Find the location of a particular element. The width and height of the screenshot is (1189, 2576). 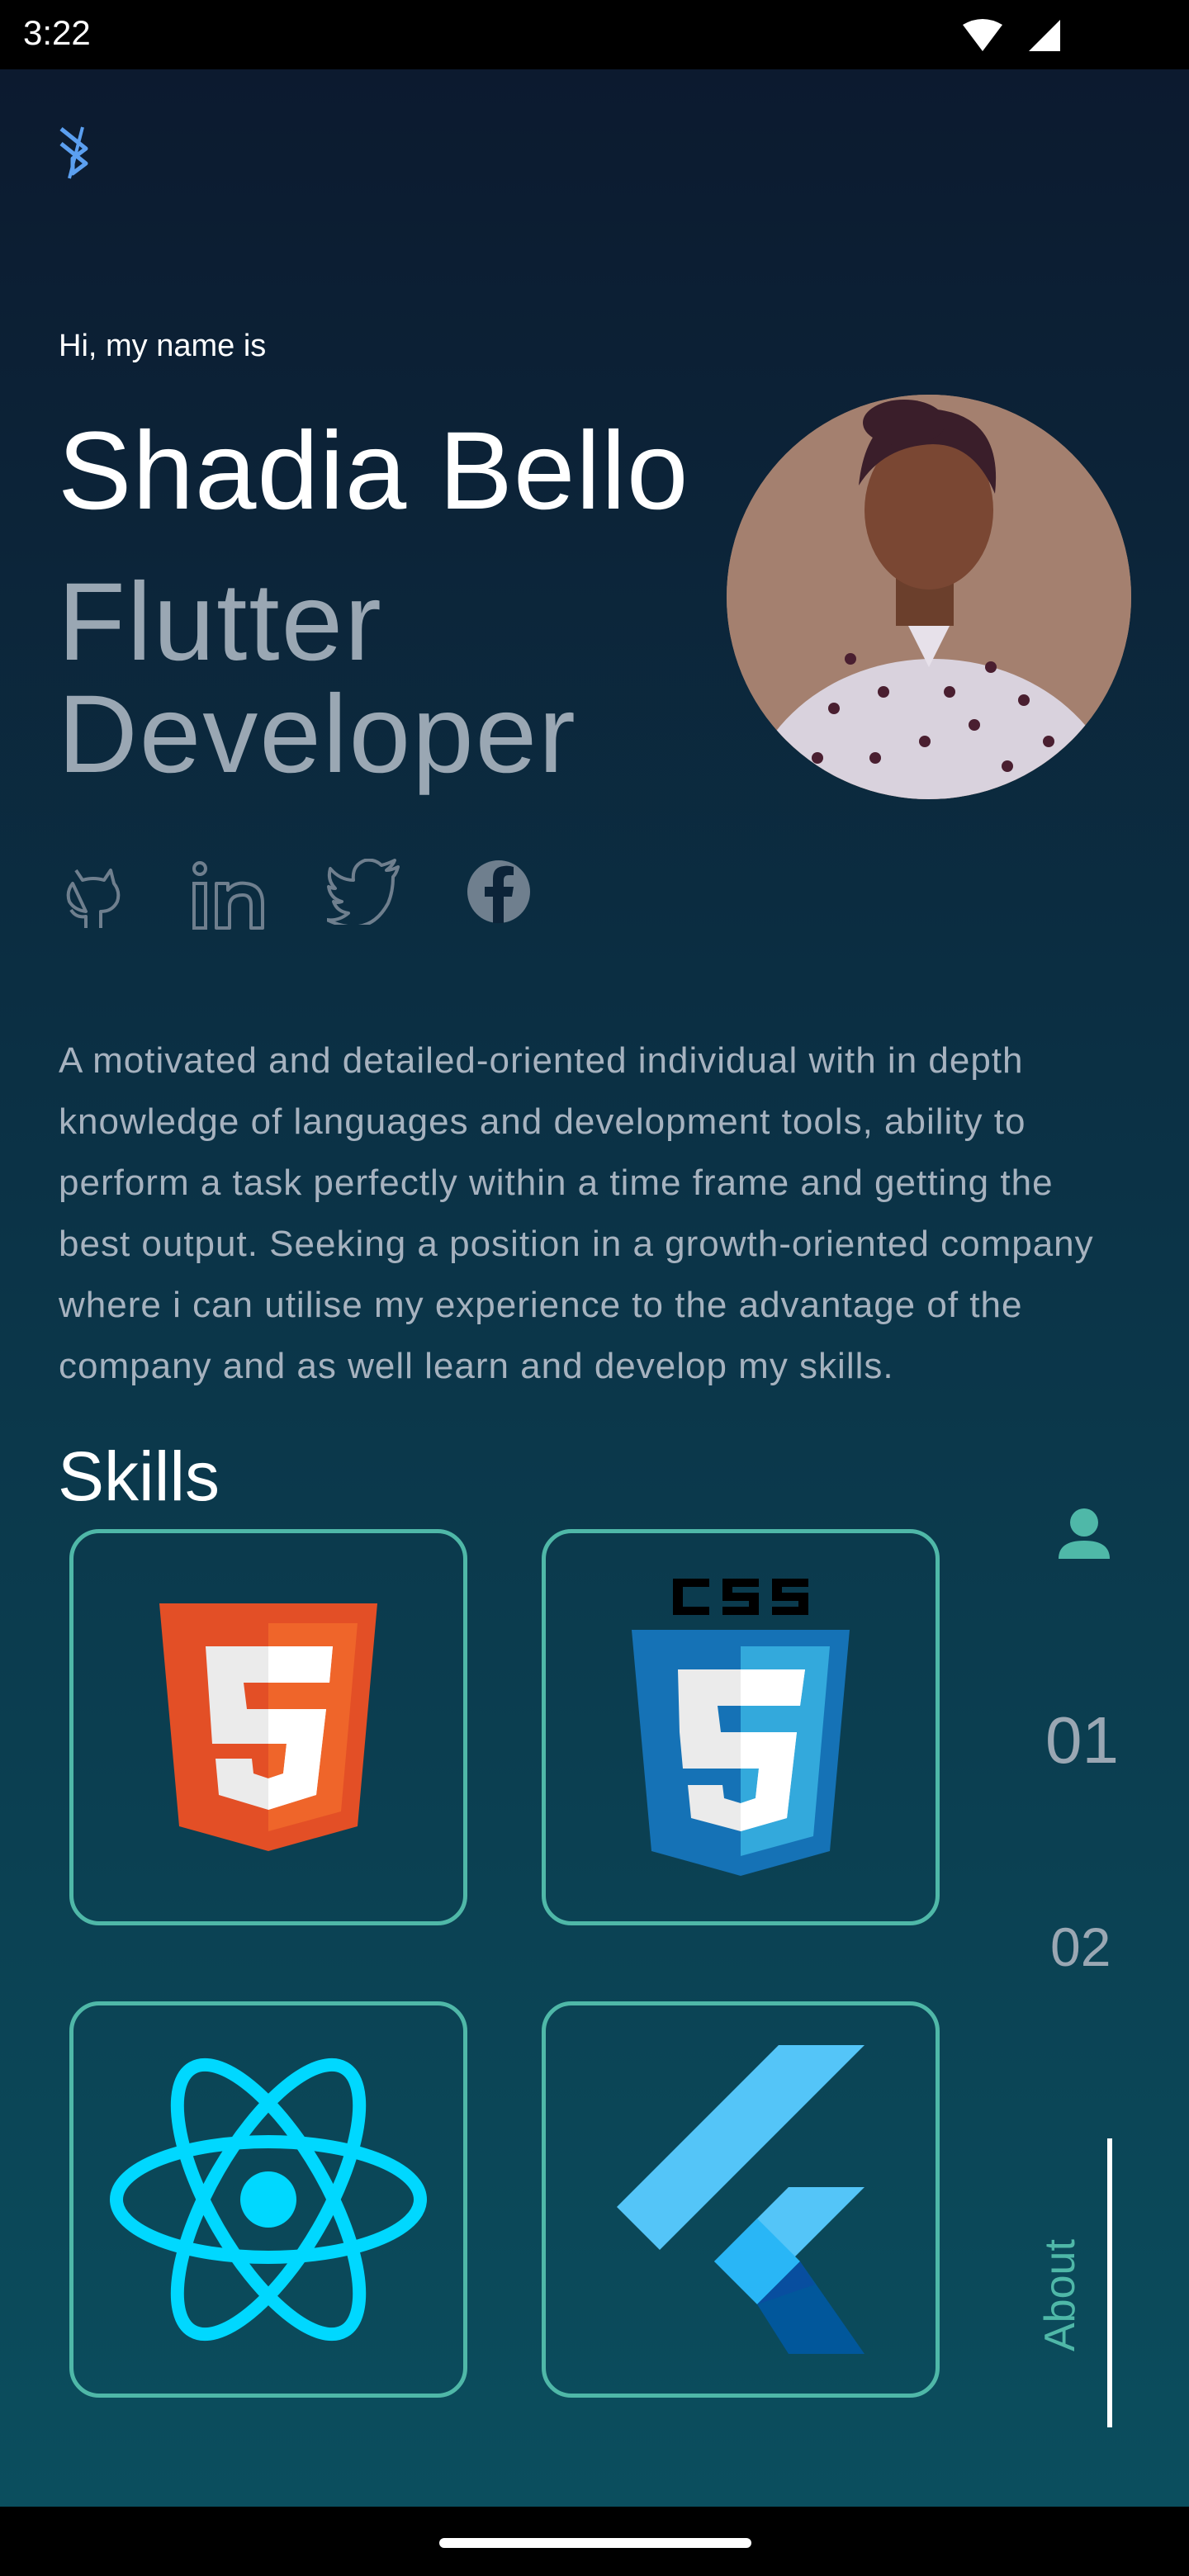

skill-card-html5 is located at coordinates (268, 1727).